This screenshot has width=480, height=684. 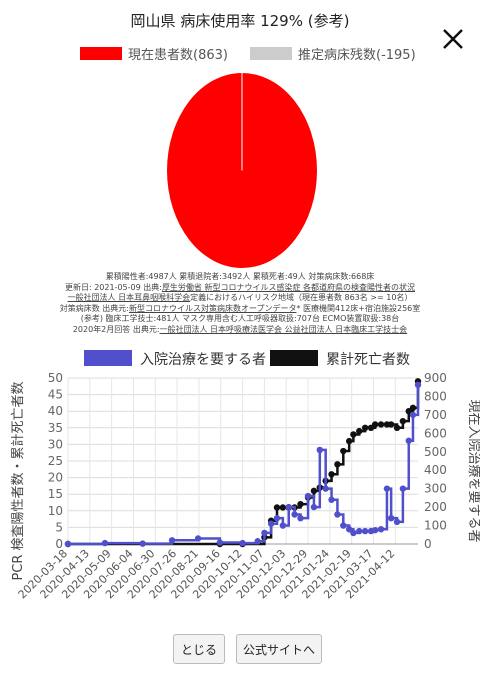 I want to click on y-tick-label-right: 200, so click(x=435, y=507).